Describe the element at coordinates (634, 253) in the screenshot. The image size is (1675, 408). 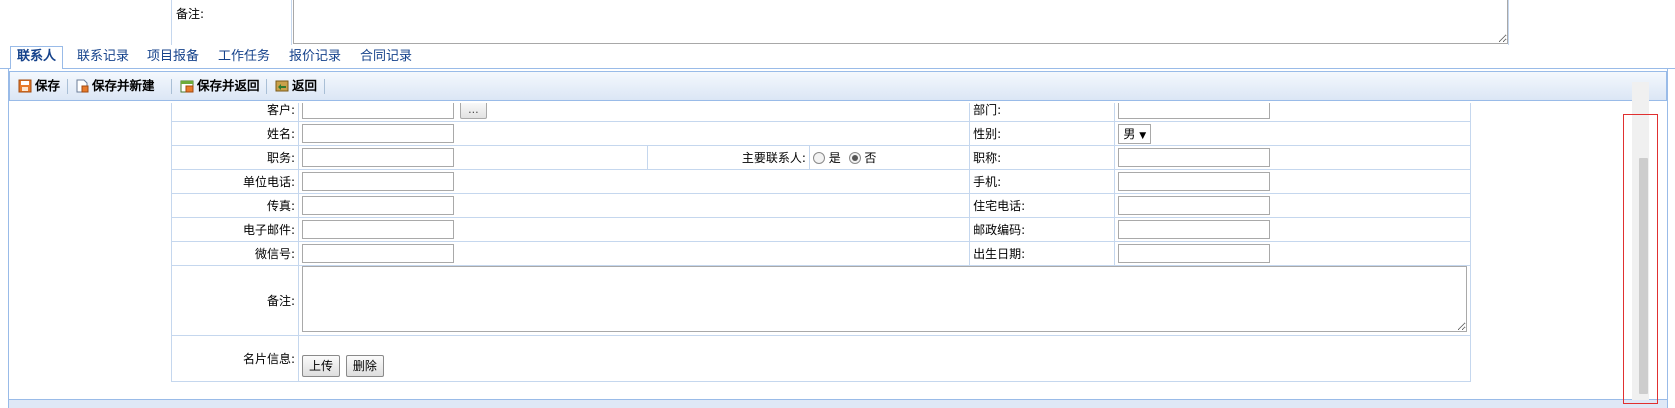
I see `wechat-cell` at that location.